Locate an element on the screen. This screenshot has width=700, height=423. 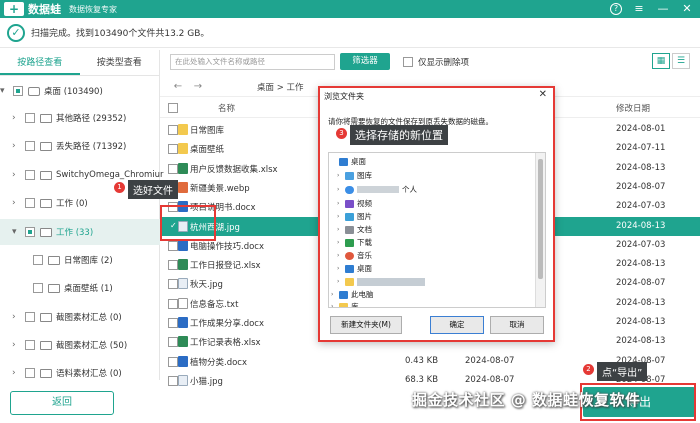
dialog-node-label: 下载 is located at coordinates (364, 242).